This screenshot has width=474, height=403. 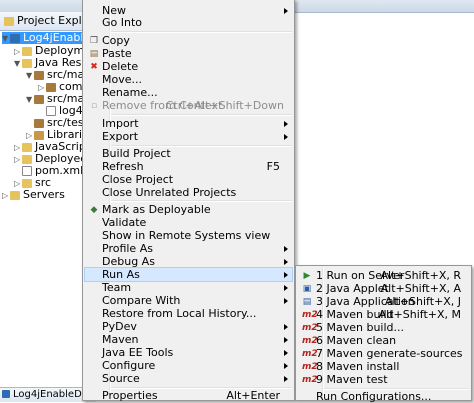 I want to click on remove-context-icon: ▫, so click(x=94, y=106).